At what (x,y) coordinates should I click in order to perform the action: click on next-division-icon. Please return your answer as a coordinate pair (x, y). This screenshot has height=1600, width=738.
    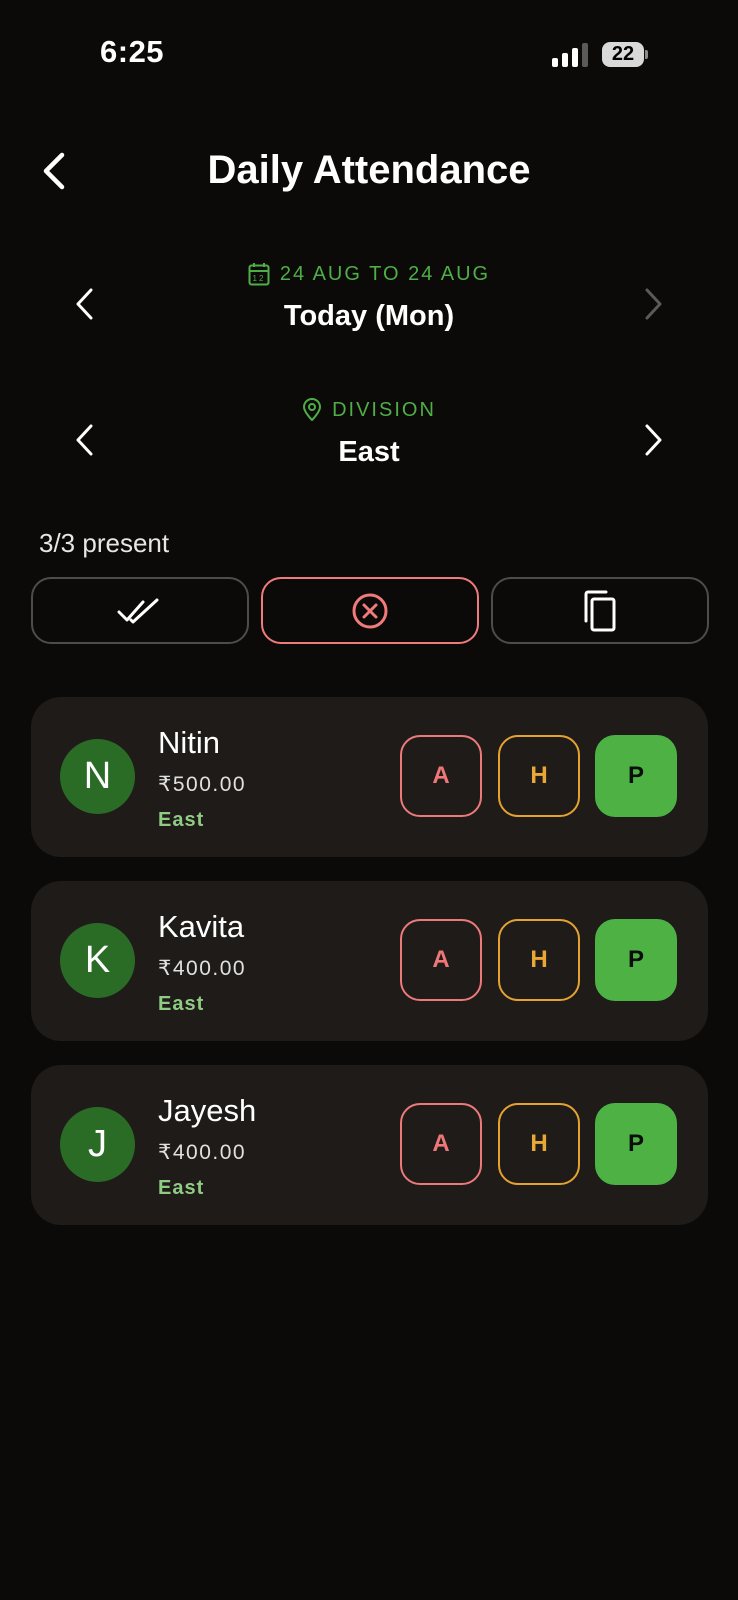
    Looking at the image, I should click on (652, 440).